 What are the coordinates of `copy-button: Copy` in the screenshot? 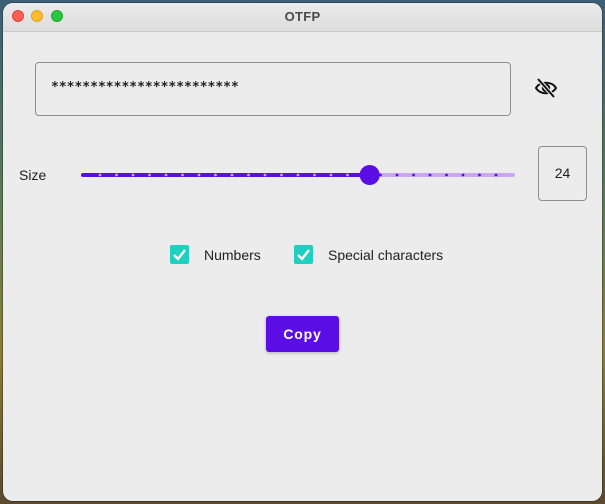 It's located at (302, 334).